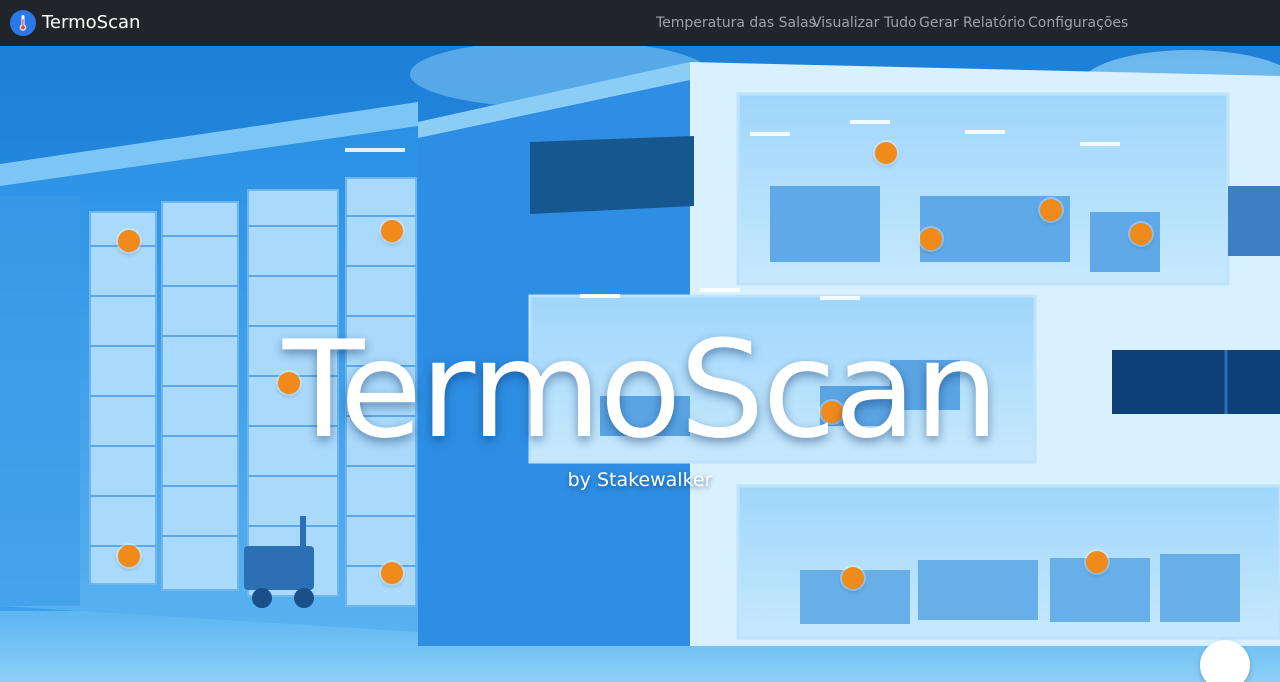 Image resolution: width=1280 pixels, height=682 pixels. I want to click on brand-name: TermoScan, so click(91, 22).